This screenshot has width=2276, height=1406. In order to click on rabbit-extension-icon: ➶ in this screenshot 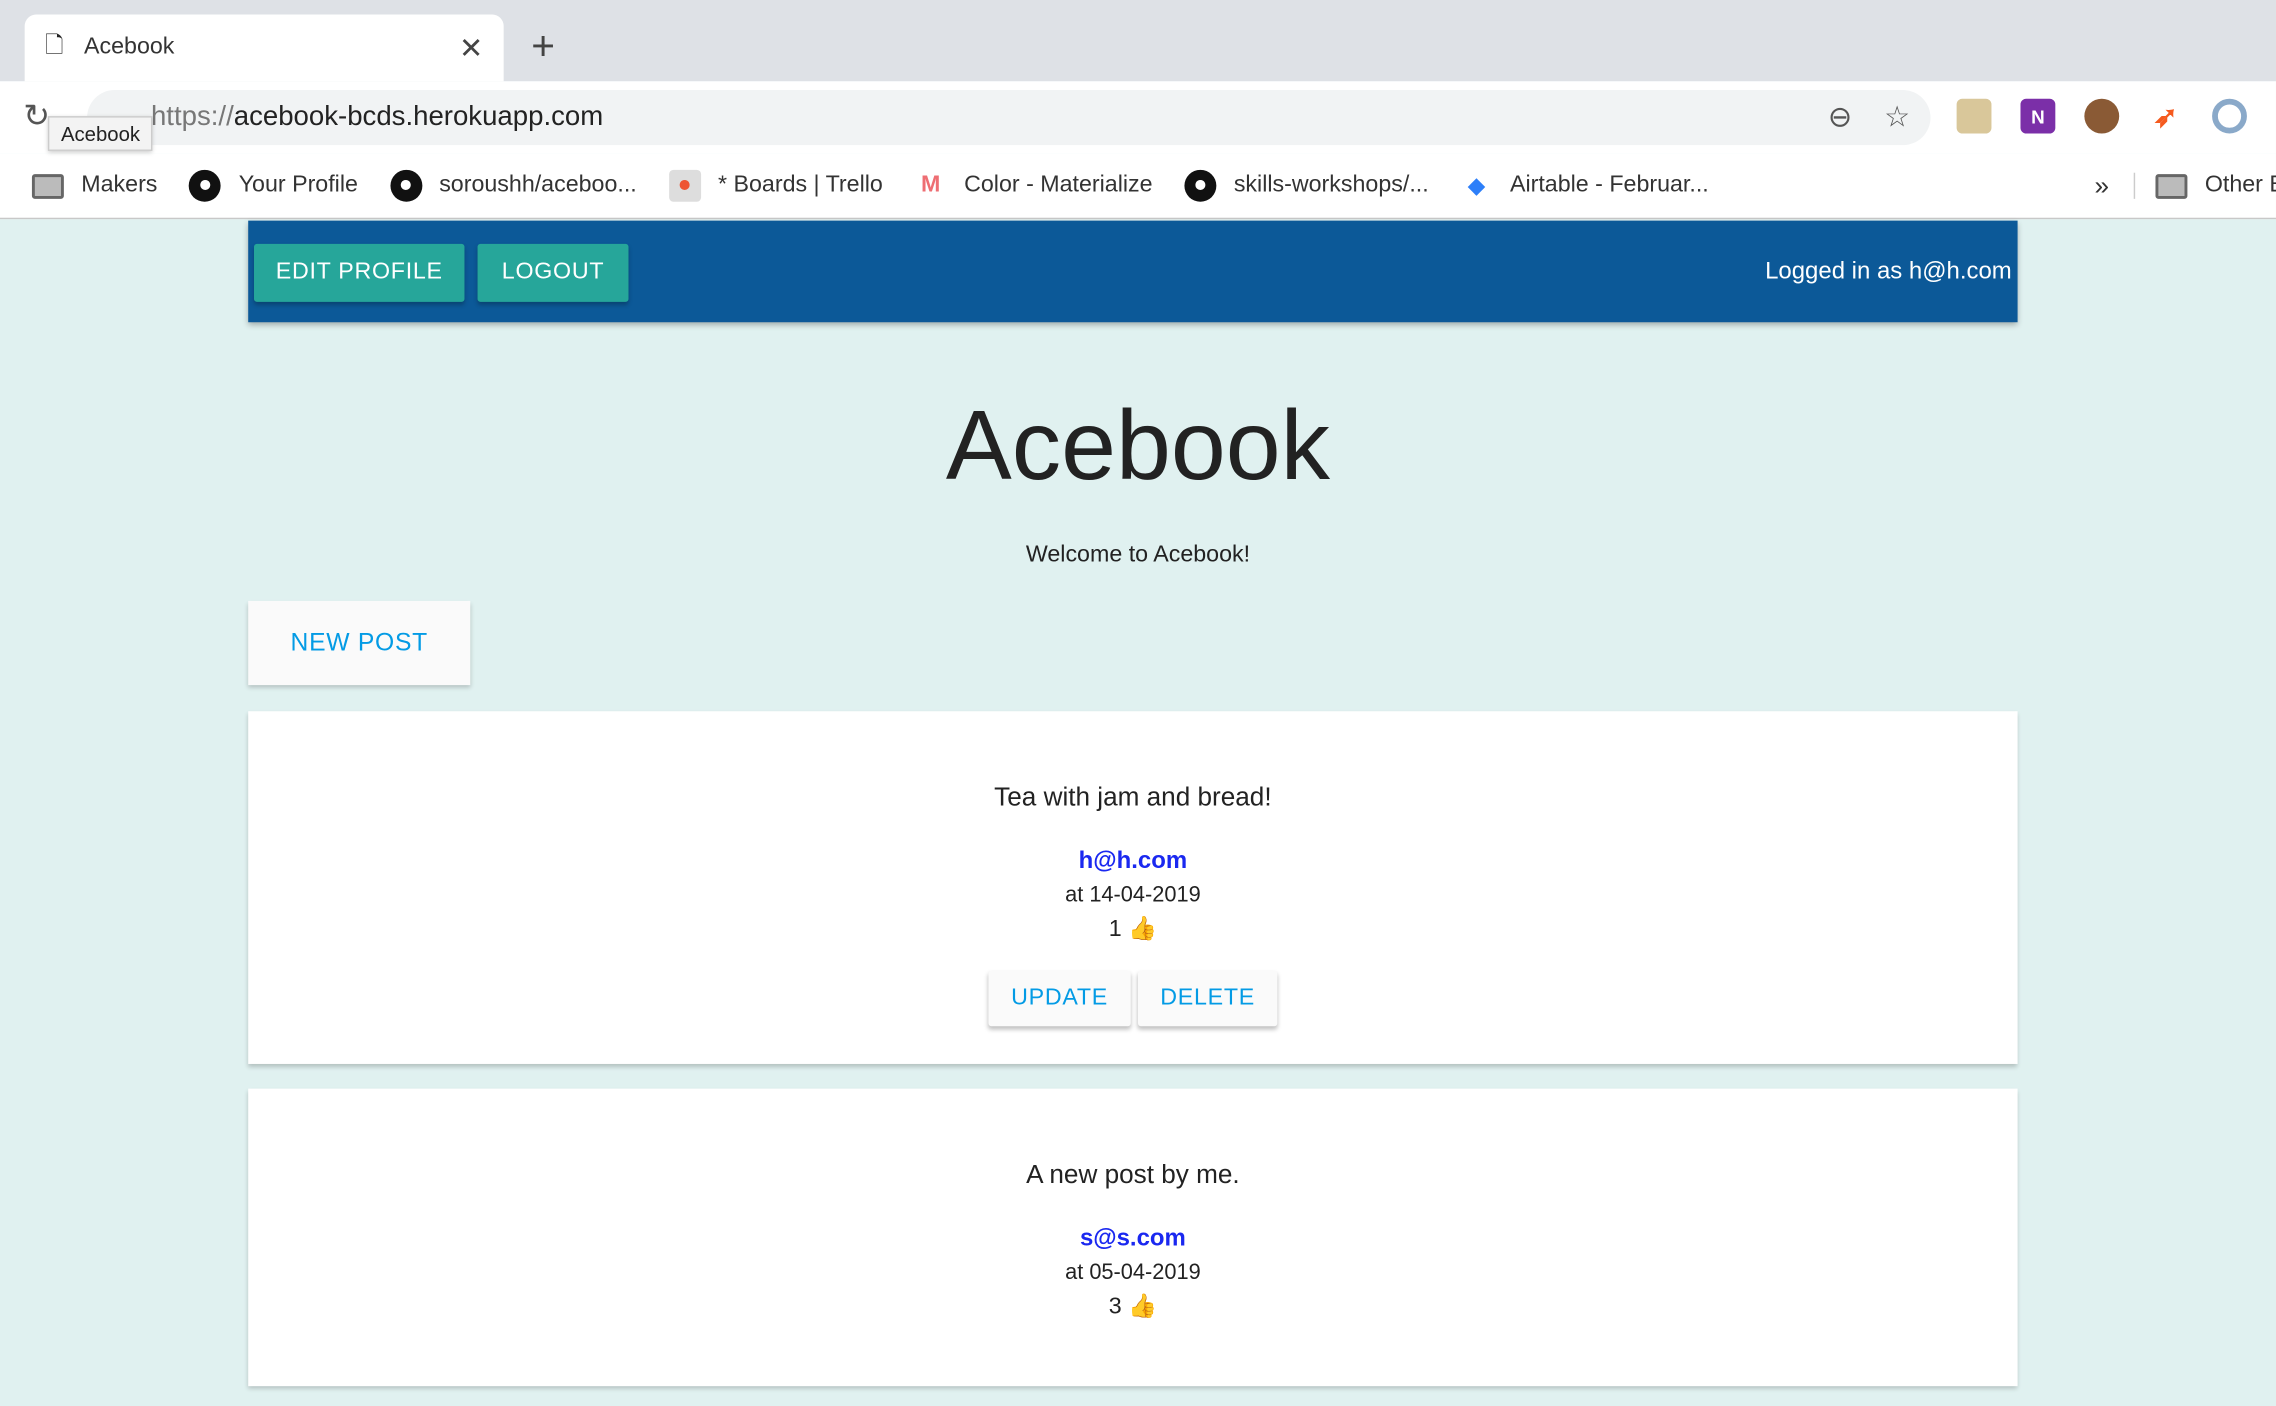, I will do `click(2165, 116)`.